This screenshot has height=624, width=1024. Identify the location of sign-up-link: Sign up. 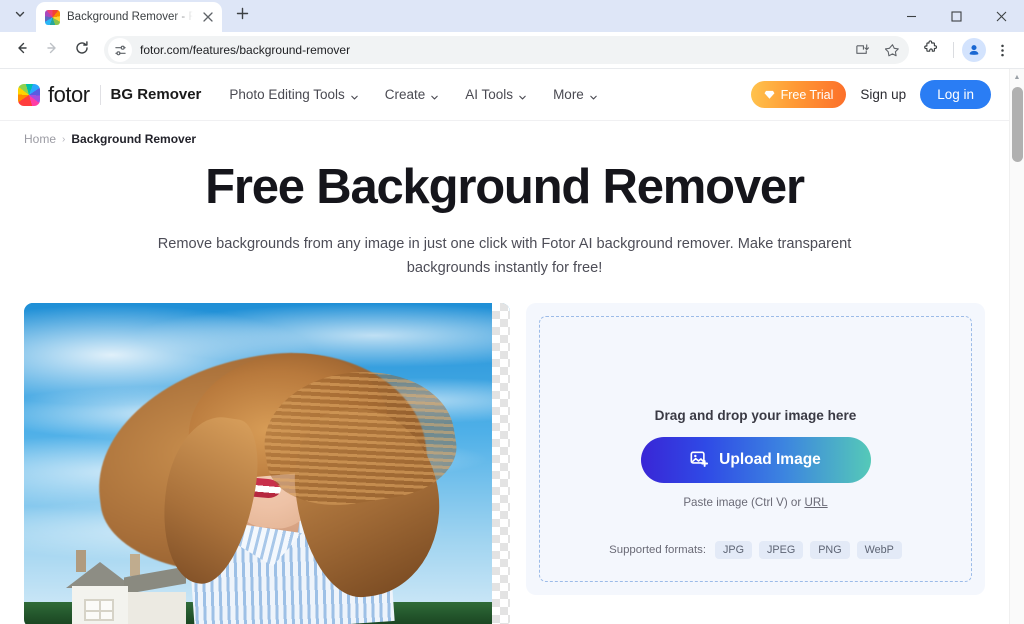
(883, 94).